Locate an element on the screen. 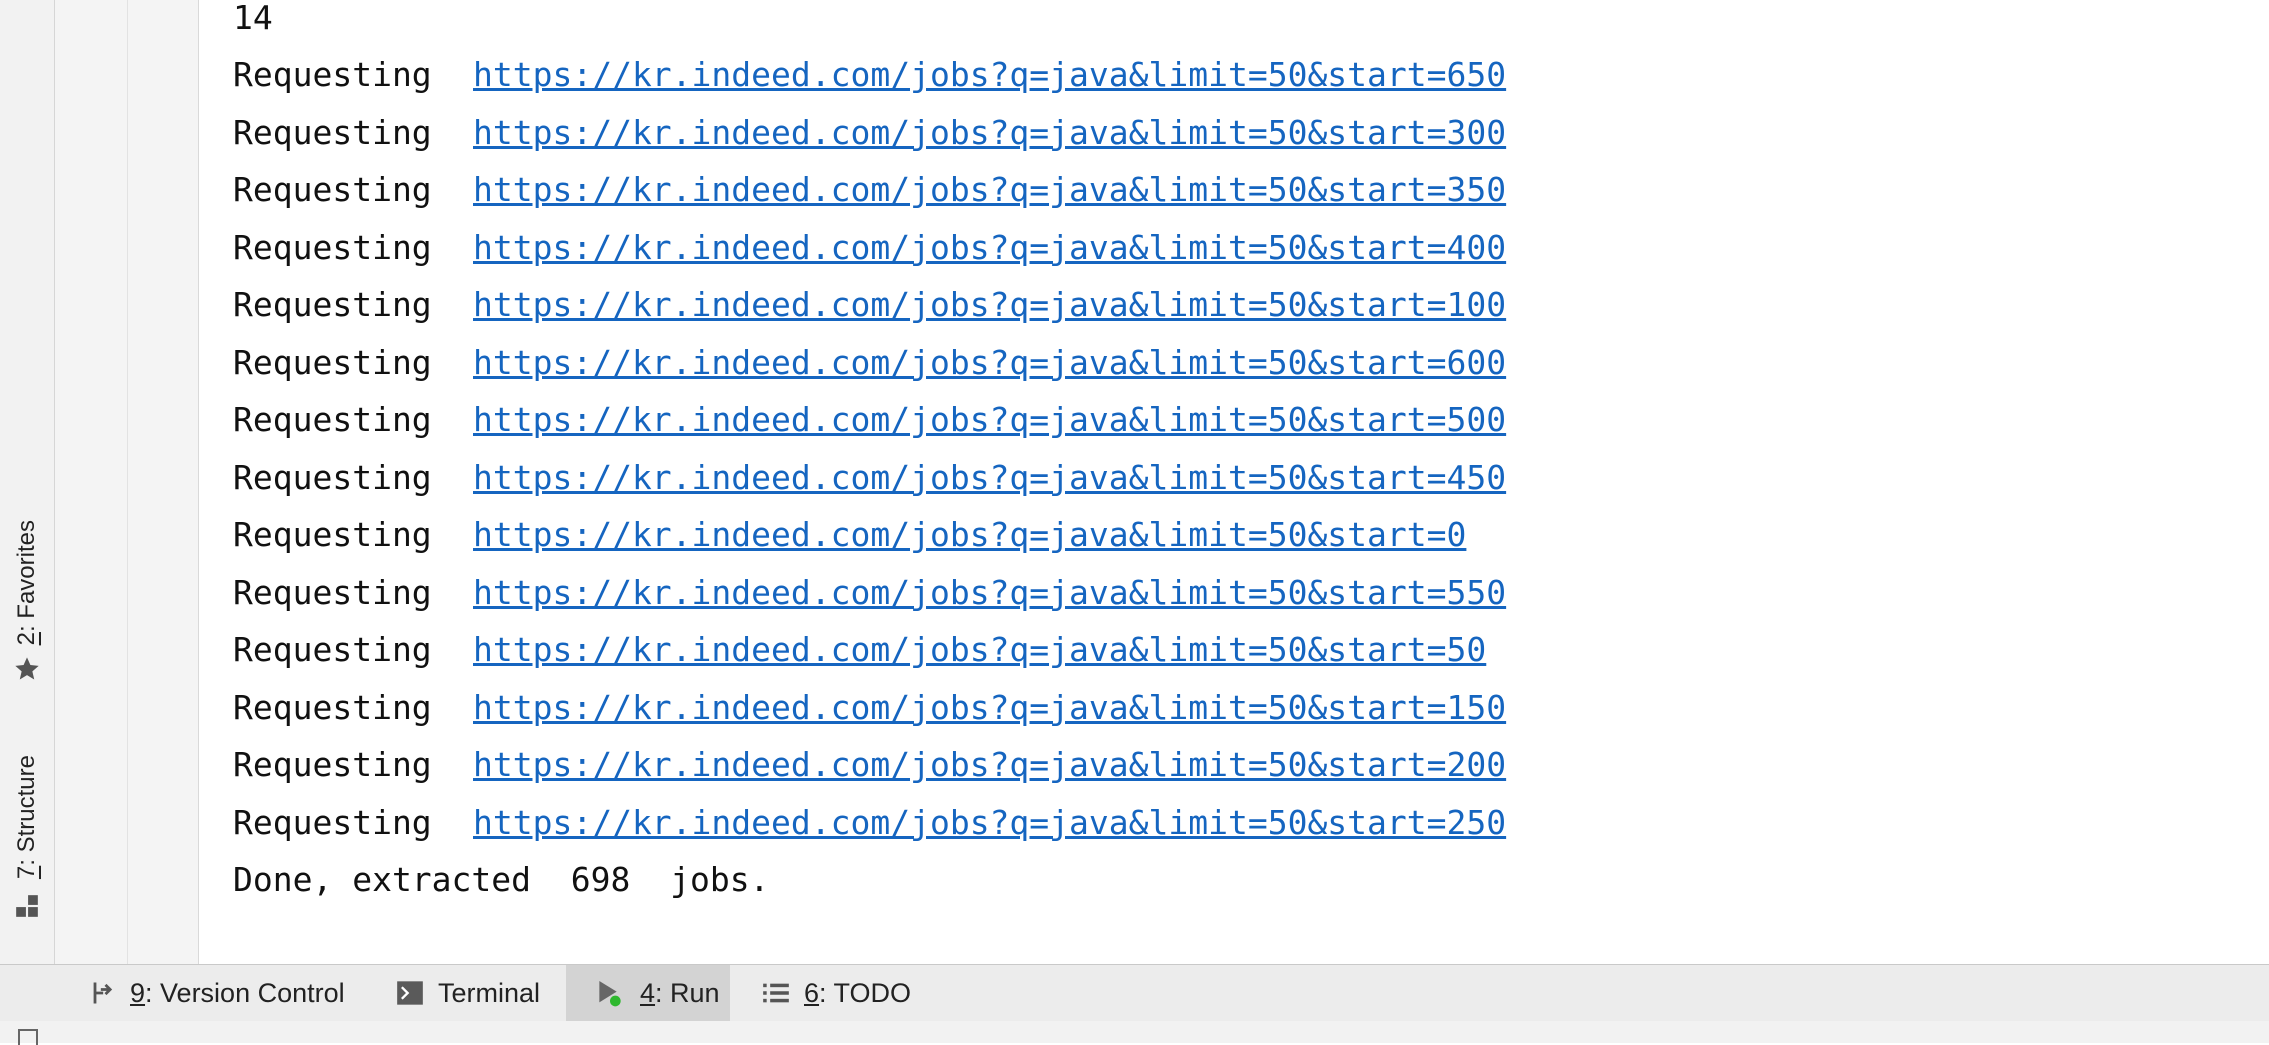 Image resolution: width=2269 pixels, height=1045 pixels. console-line-first: 14 is located at coordinates (253, 18).